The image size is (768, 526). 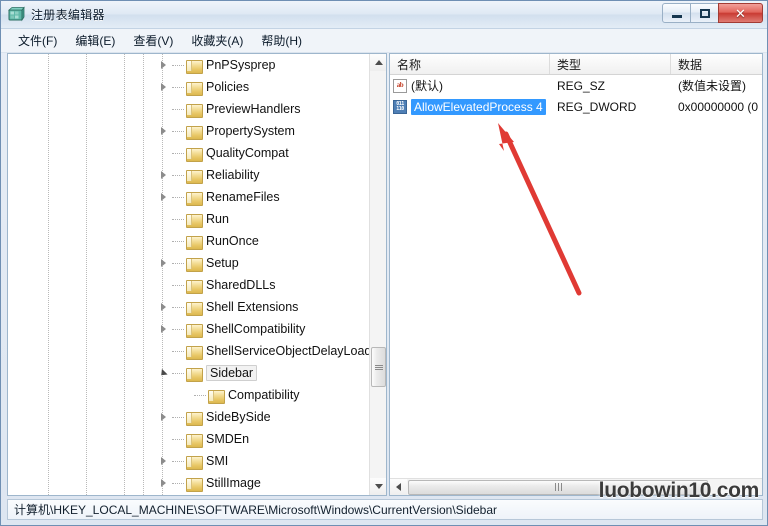 I want to click on tree-item-renamefiles: RenameFiles, so click(x=189, y=197).